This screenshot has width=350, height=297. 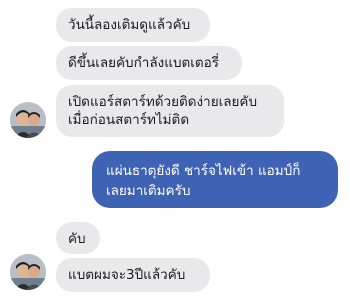 I want to click on incoming-message: ดีขึ้นเลยคับกำลังแบตเตอรี่, so click(x=149, y=63).